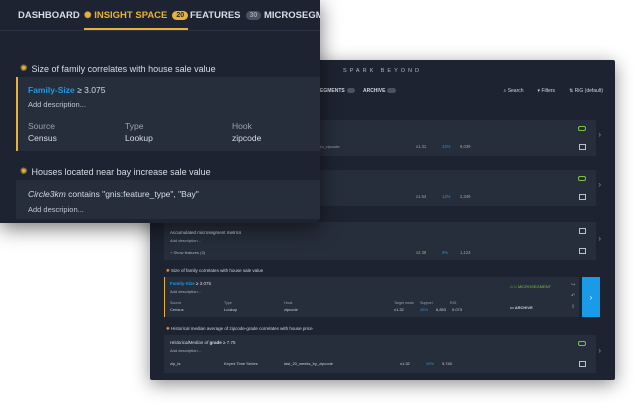  I want to click on features-count-badge: 30, so click(253, 15).